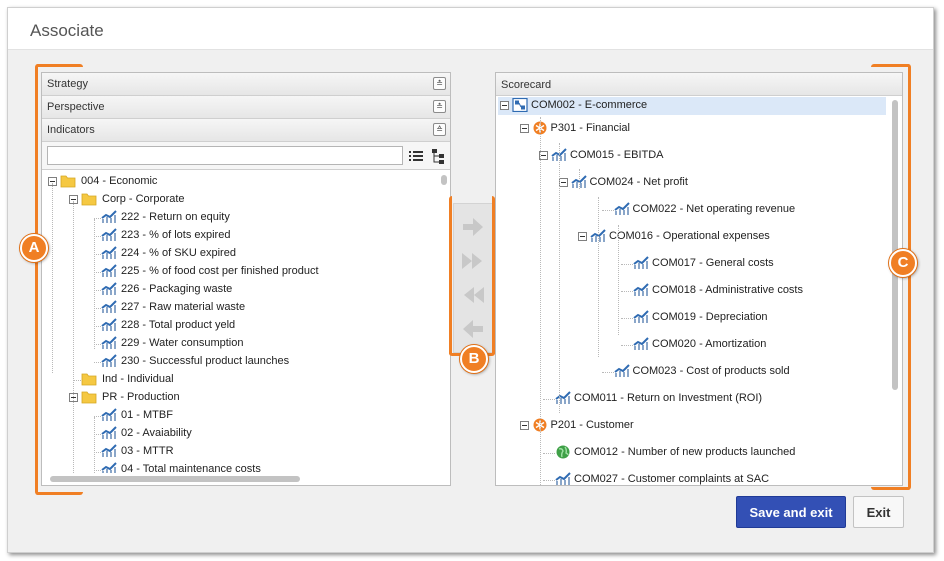 The width and height of the screenshot is (944, 561). Describe the element at coordinates (242, 236) in the screenshot. I see `tree-node: 223 - % of lots expired` at that location.